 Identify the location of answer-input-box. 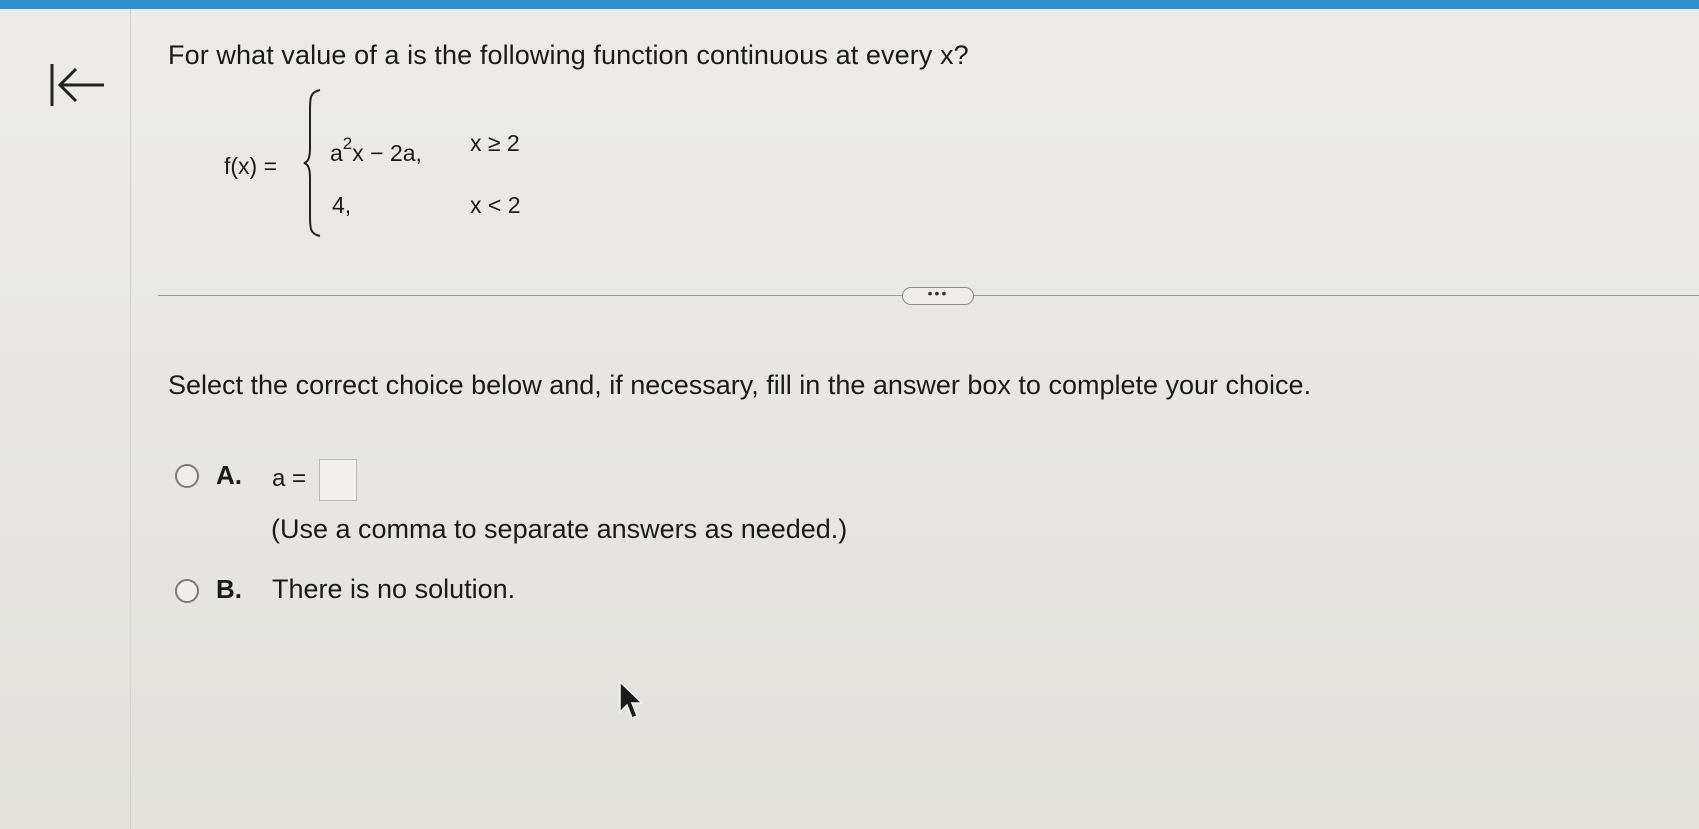
(338, 480).